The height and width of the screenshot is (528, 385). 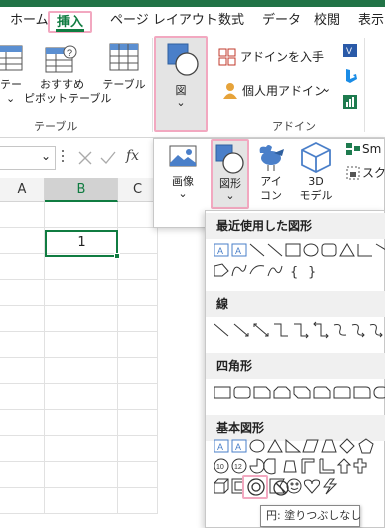 I want to click on tab-formulas: 数式, so click(x=231, y=22).